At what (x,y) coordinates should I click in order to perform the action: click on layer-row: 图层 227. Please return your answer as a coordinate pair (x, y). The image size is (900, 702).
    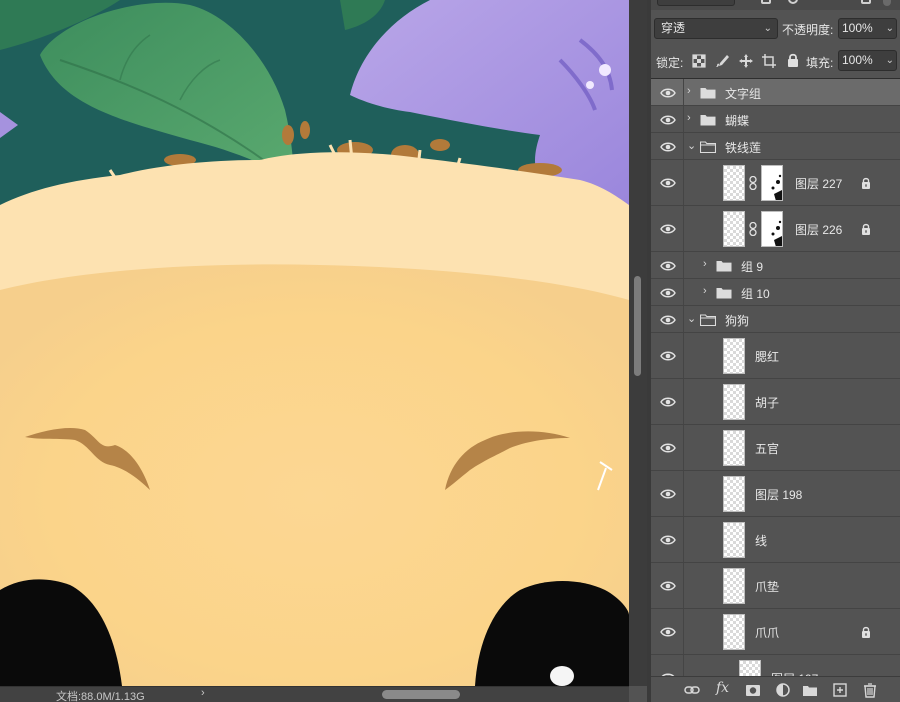
    Looking at the image, I should click on (775, 183).